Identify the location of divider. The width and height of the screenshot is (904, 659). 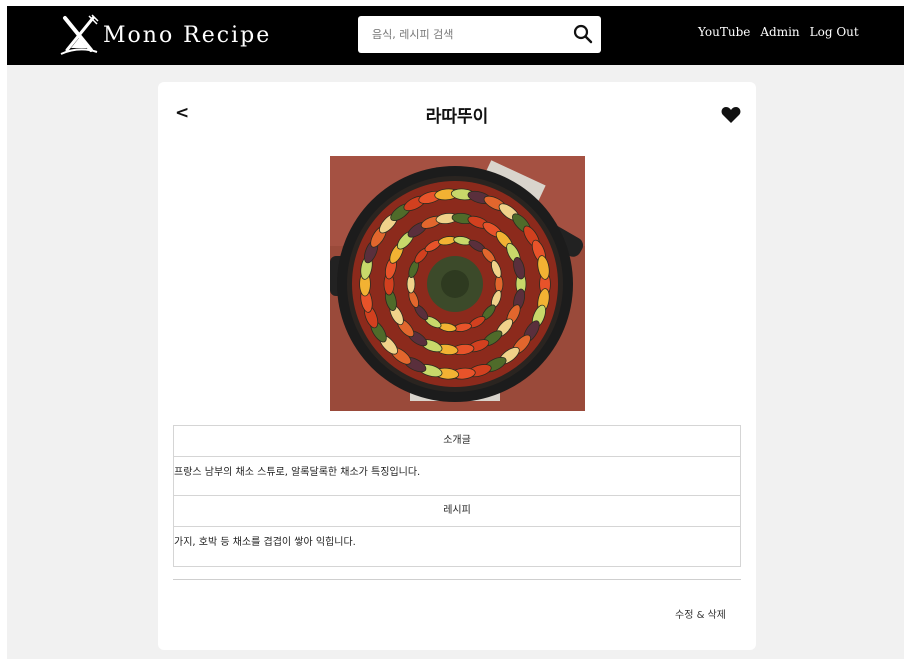
(457, 579).